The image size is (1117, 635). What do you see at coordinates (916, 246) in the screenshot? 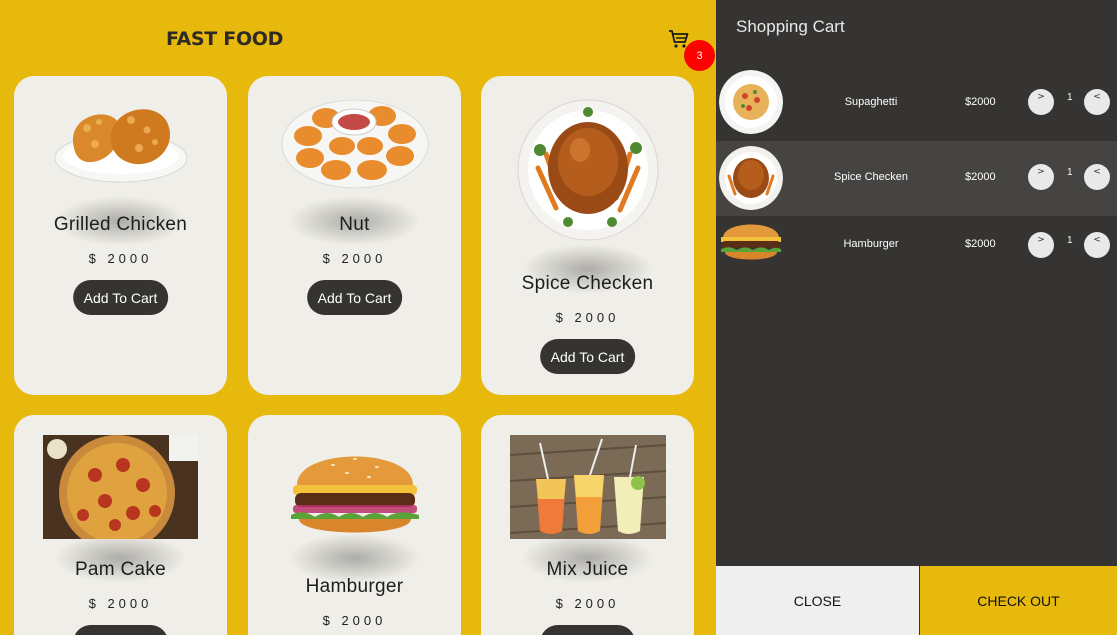
I see `cart-item: Hamburger $2000 > 1 <` at bounding box center [916, 246].